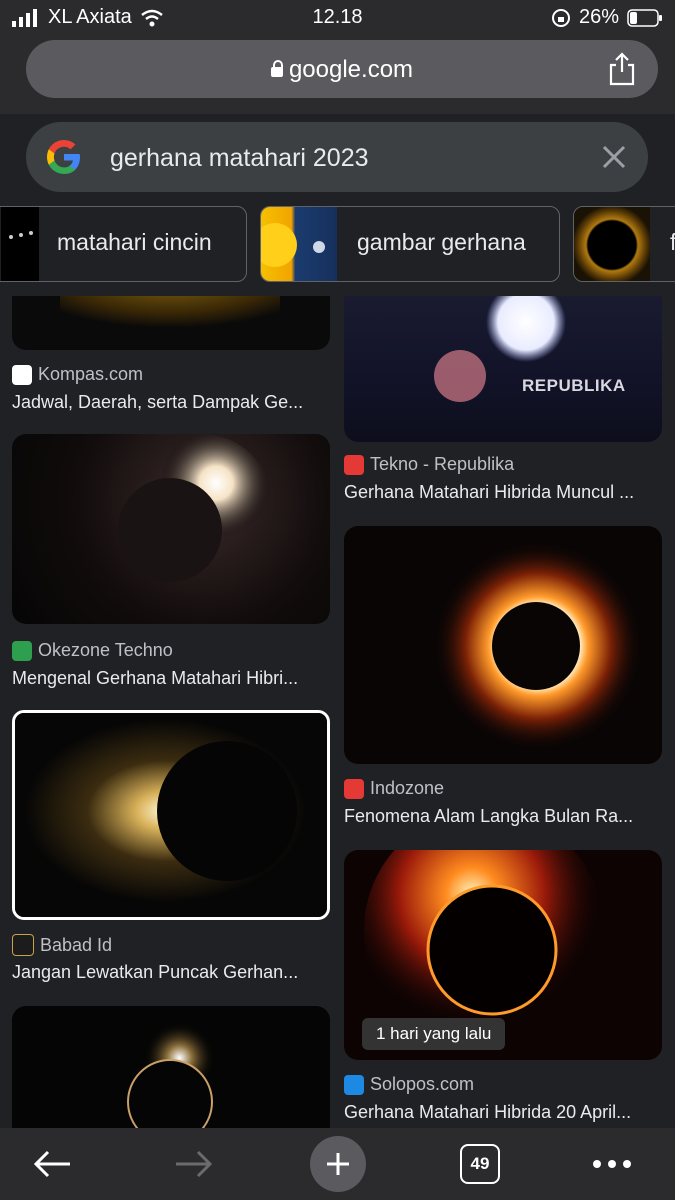 Image resolution: width=675 pixels, height=1200 pixels. I want to click on bottom-toolbar: 49, so click(337, 1164).